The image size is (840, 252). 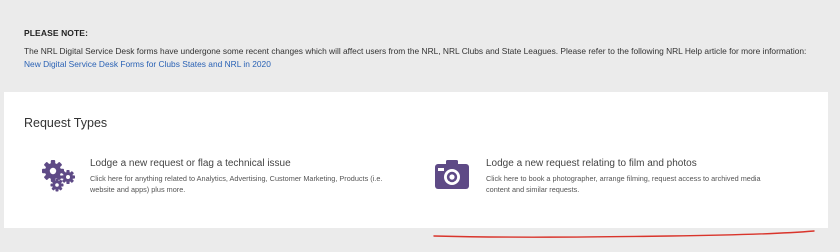 What do you see at coordinates (58, 177) in the screenshot?
I see `gears-icon` at bounding box center [58, 177].